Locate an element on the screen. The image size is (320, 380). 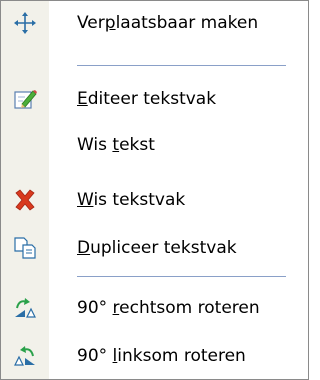
edit-pencil-icon is located at coordinates (25, 99).